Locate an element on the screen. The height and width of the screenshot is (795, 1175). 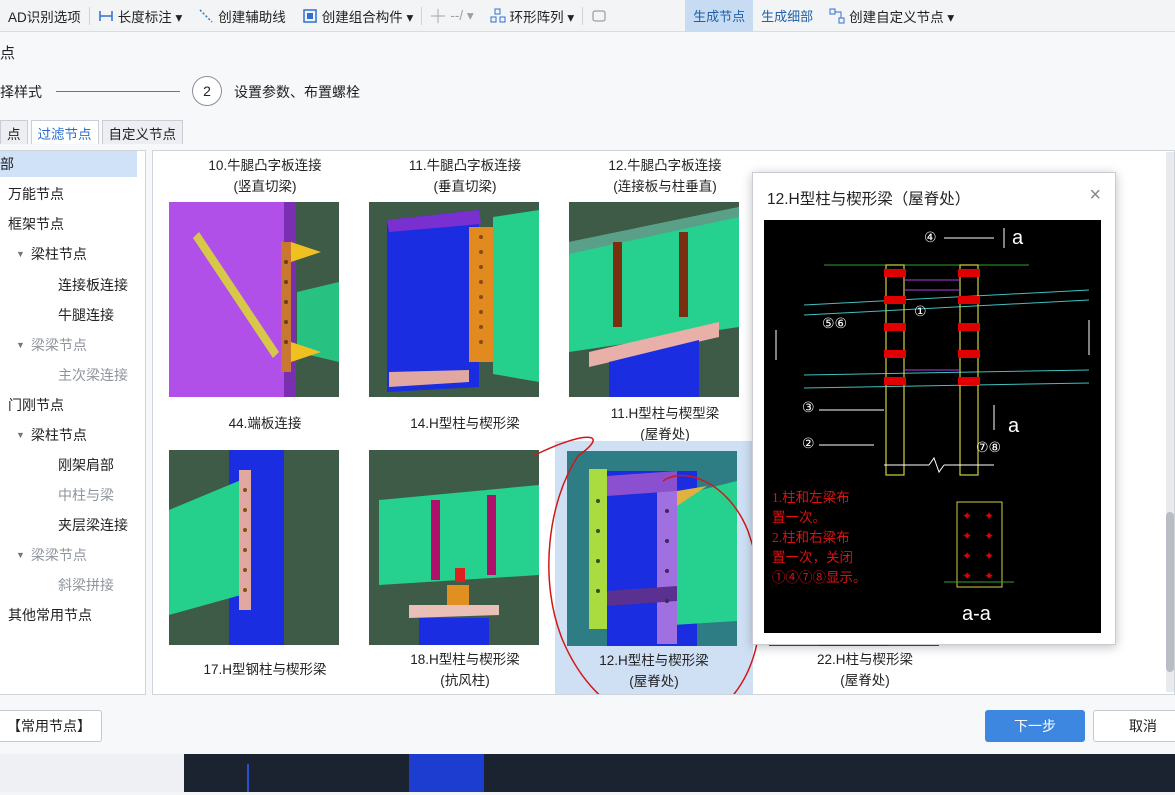
create-composite-member-button: 创建组合构件 ▾ is located at coordinates (358, 16).